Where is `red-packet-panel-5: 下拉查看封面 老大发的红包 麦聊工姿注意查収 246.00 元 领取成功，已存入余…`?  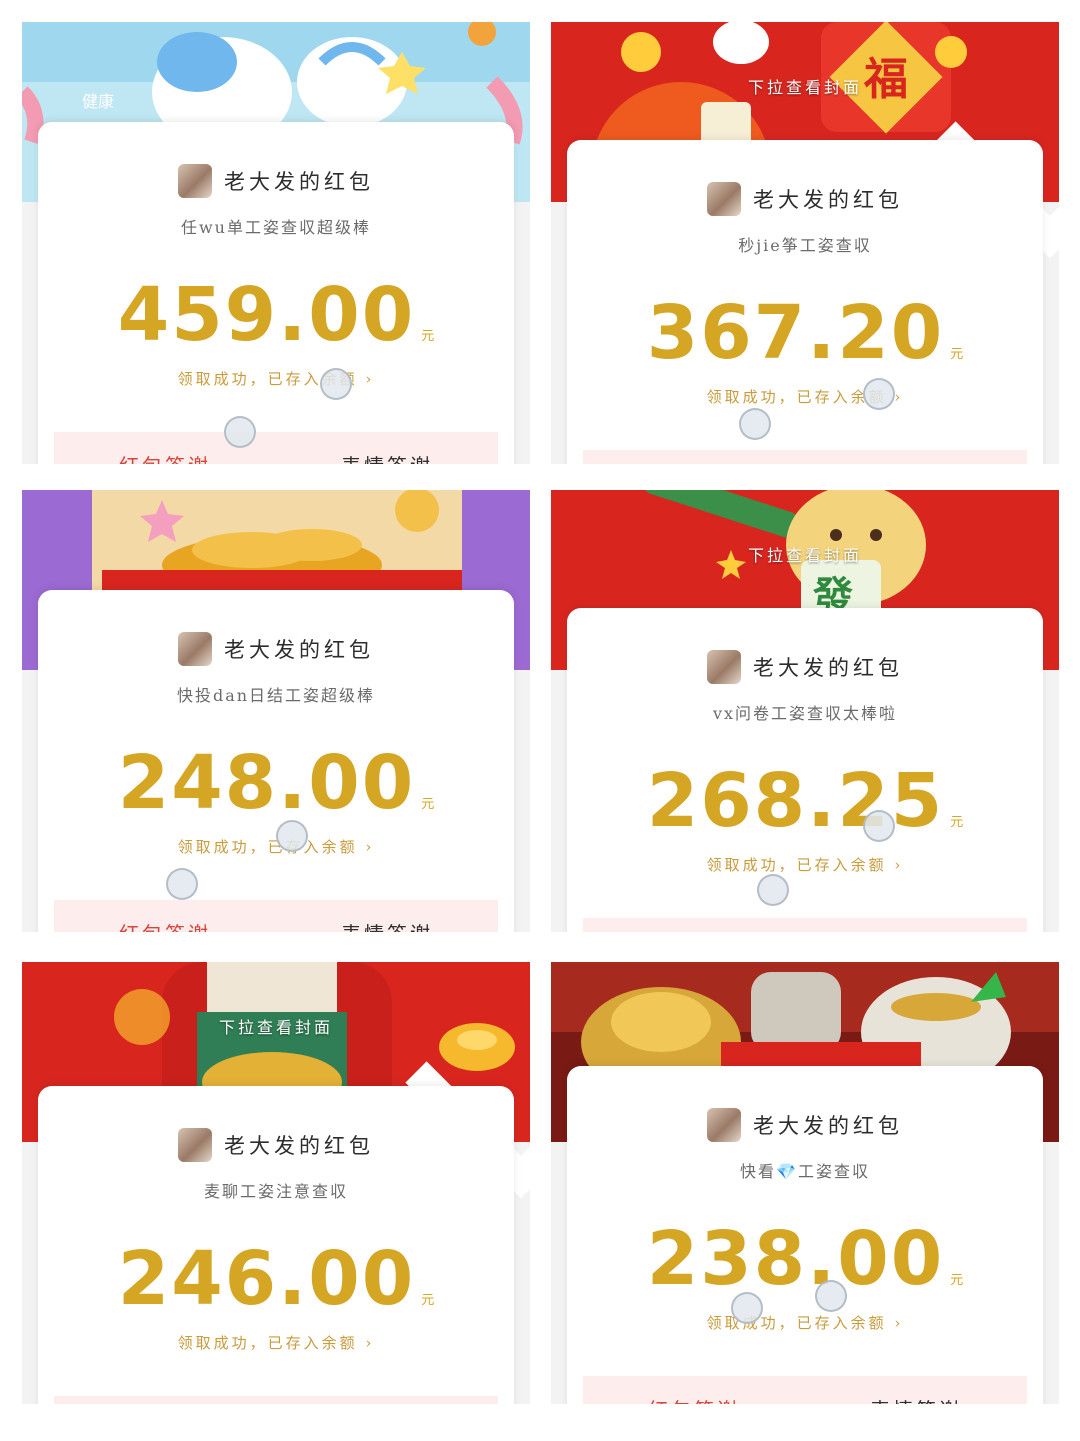
red-packet-panel-5: 下拉查看封面 老大发的红包 麦聊工姿注意查収 246.00 元 领取成功，已存入余… is located at coordinates (276, 1183).